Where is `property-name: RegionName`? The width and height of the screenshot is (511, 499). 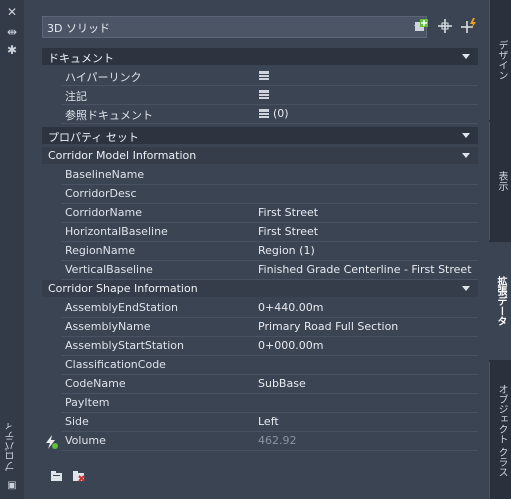
property-name: RegionName is located at coordinates (100, 250).